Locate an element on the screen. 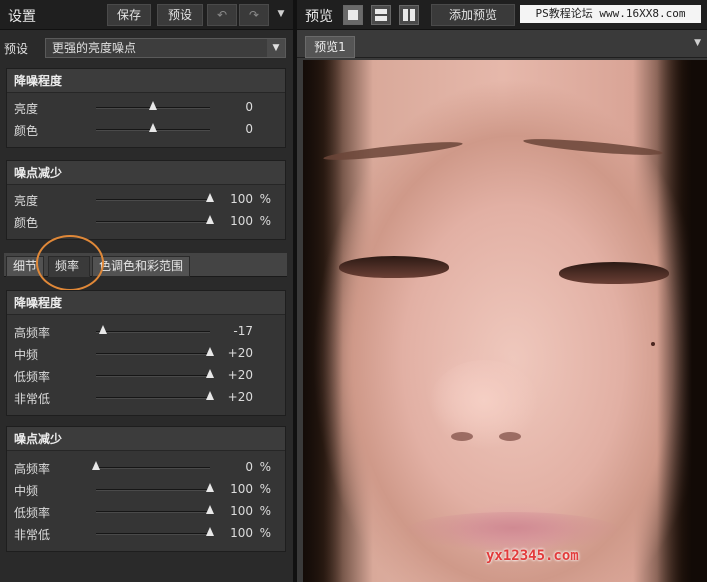 The image size is (707, 582). eyebrow-right is located at coordinates (593, 147).